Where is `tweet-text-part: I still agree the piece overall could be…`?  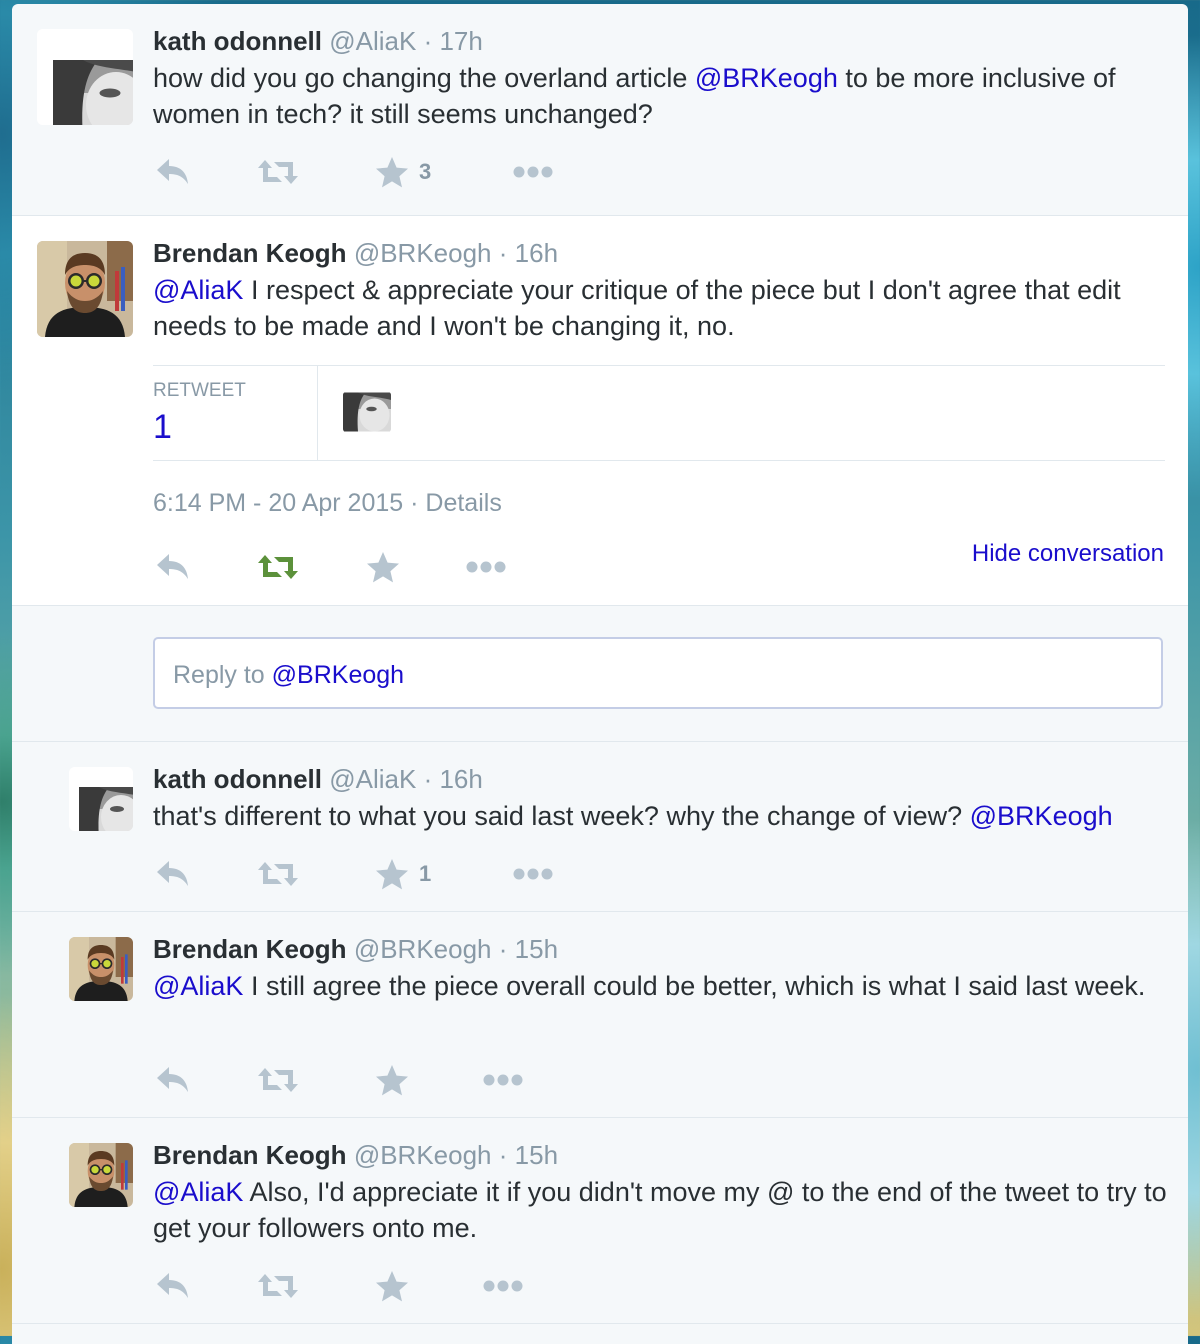
tweet-text-part: I still agree the piece overall could be… is located at coordinates (694, 986).